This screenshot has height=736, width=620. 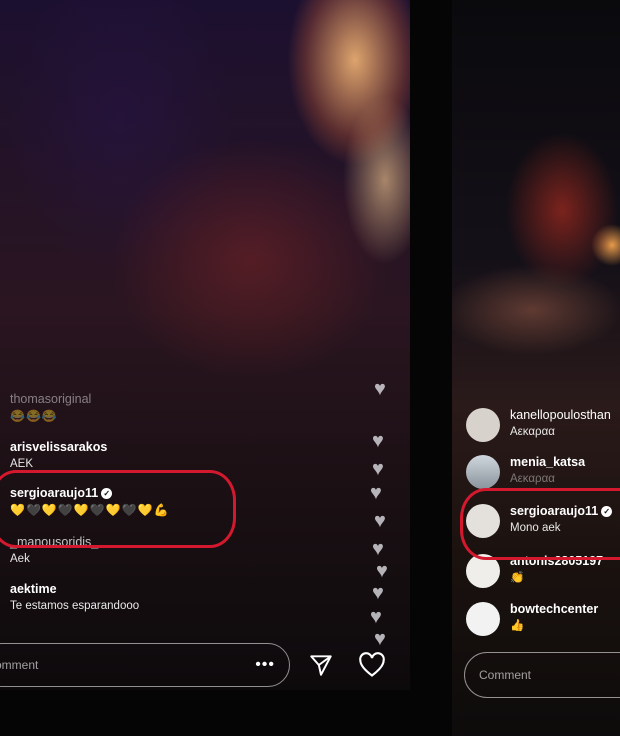 I want to click on comment-username: bowtechcenter, so click(x=554, y=609).